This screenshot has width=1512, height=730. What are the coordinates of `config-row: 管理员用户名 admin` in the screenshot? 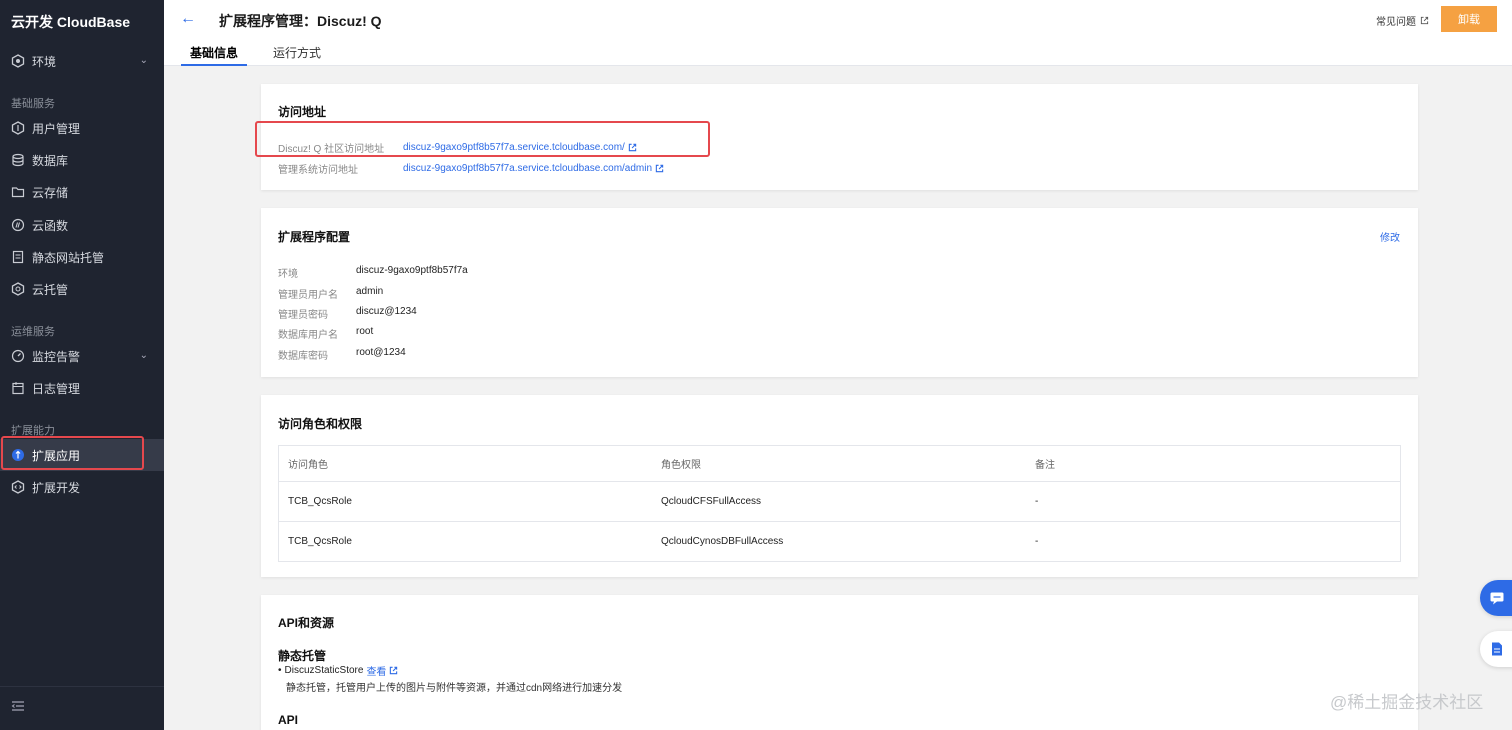 It's located at (330, 293).